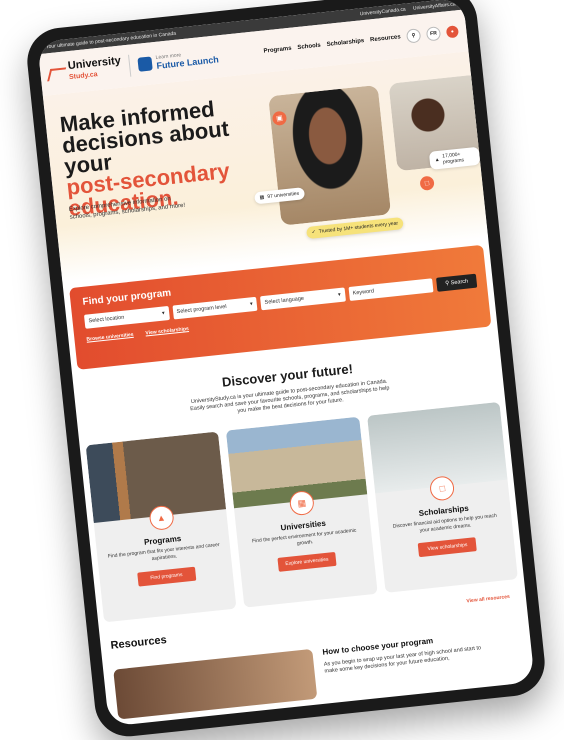 Image resolution: width=564 pixels, height=740 pixels. What do you see at coordinates (427, 183) in the screenshot?
I see `school-icon: □` at bounding box center [427, 183].